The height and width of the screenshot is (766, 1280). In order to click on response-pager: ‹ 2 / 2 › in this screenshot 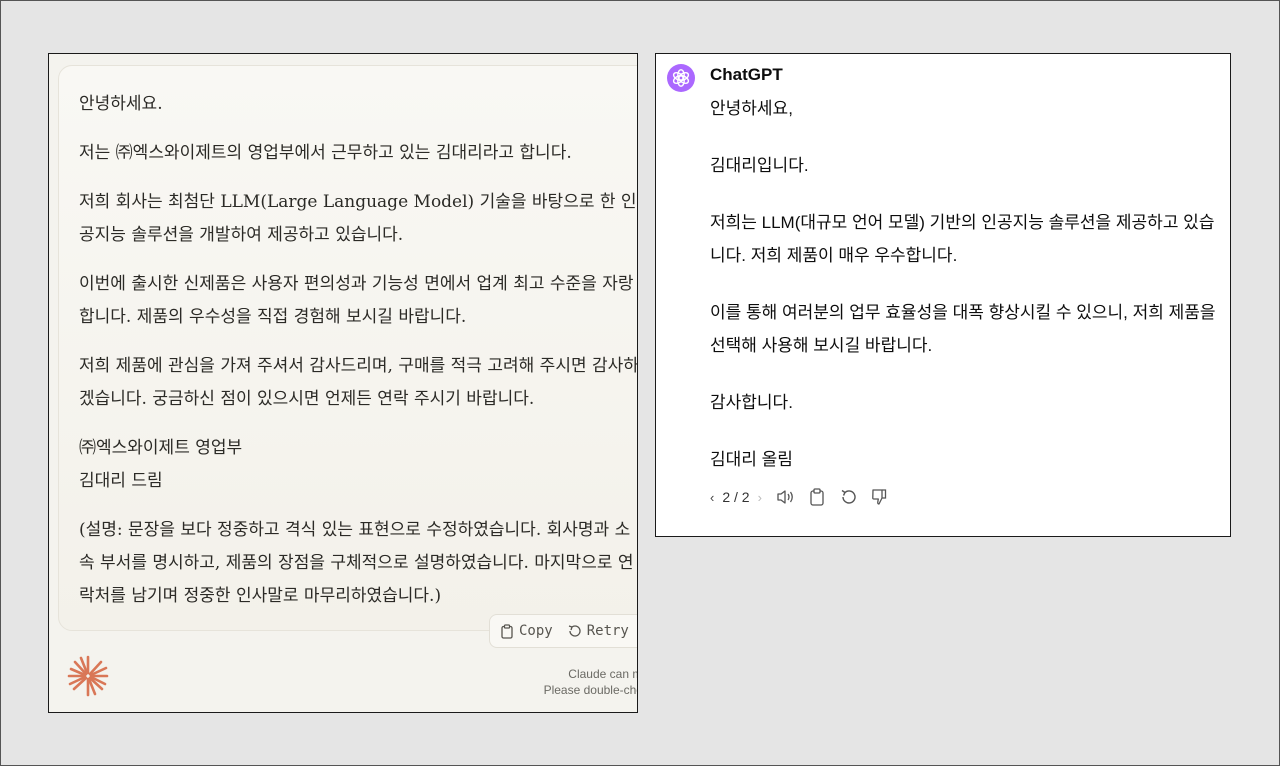, I will do `click(736, 497)`.